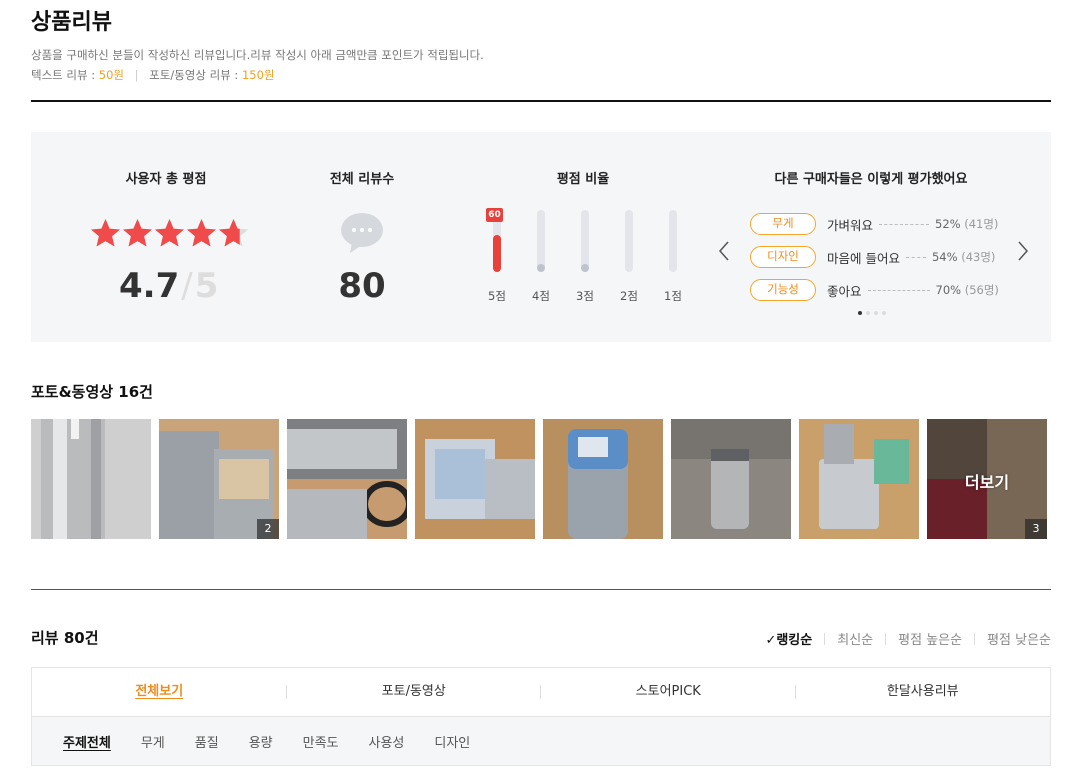  What do you see at coordinates (362, 179) in the screenshot?
I see `review-count-title: 전체 리뷰수` at bounding box center [362, 179].